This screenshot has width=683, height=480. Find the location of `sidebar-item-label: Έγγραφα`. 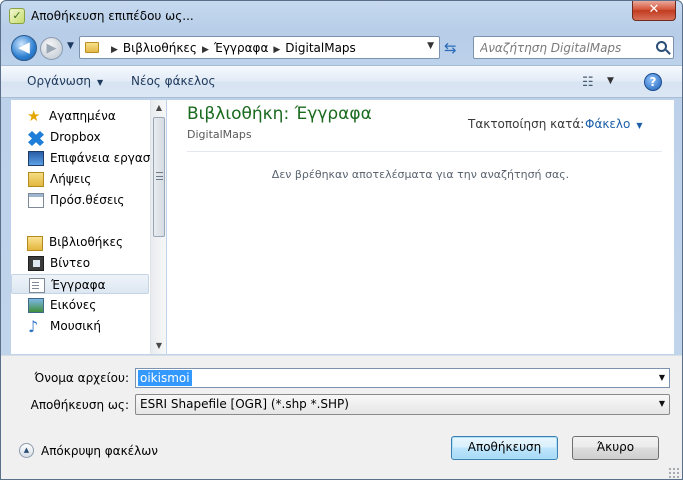

sidebar-item-label: Έγγραφα is located at coordinates (78, 285).